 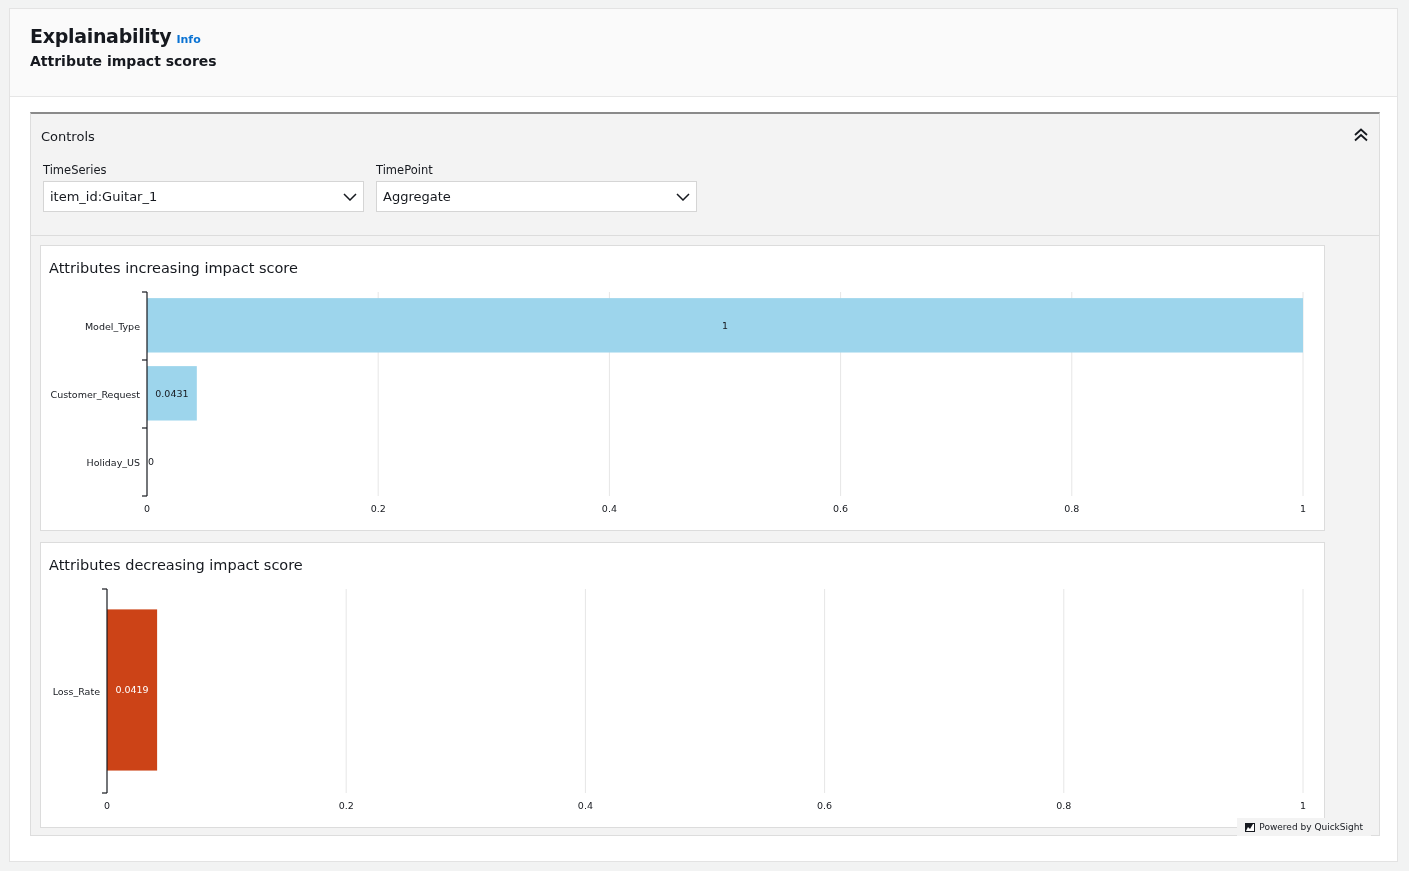 I want to click on category-label: Holiday_US, so click(x=113, y=462).